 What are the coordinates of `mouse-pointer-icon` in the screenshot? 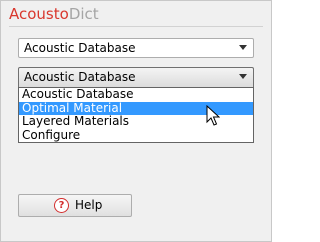 It's located at (213, 115).